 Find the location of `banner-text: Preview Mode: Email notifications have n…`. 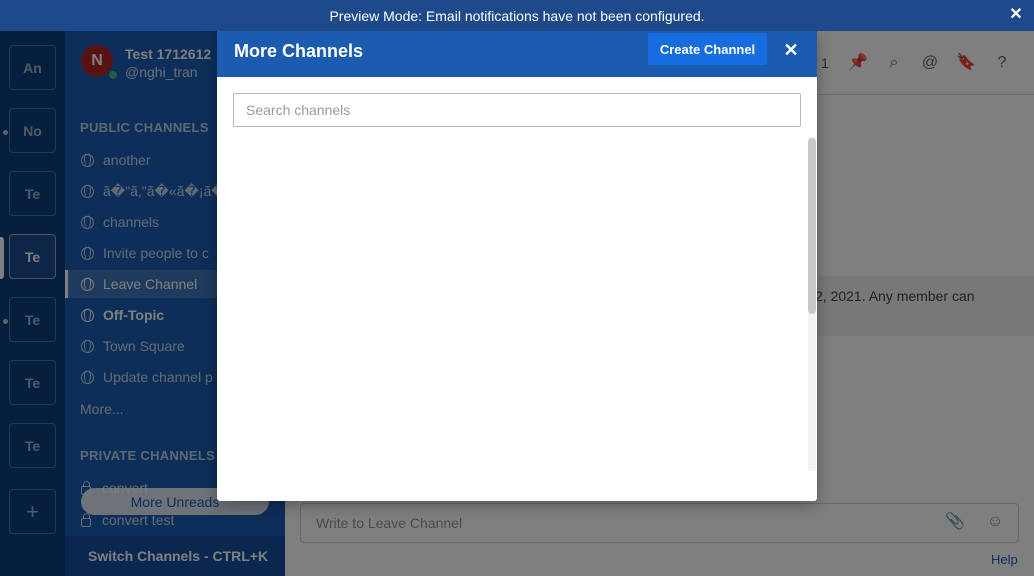

banner-text: Preview Mode: Email notifications have n… is located at coordinates (517, 15).